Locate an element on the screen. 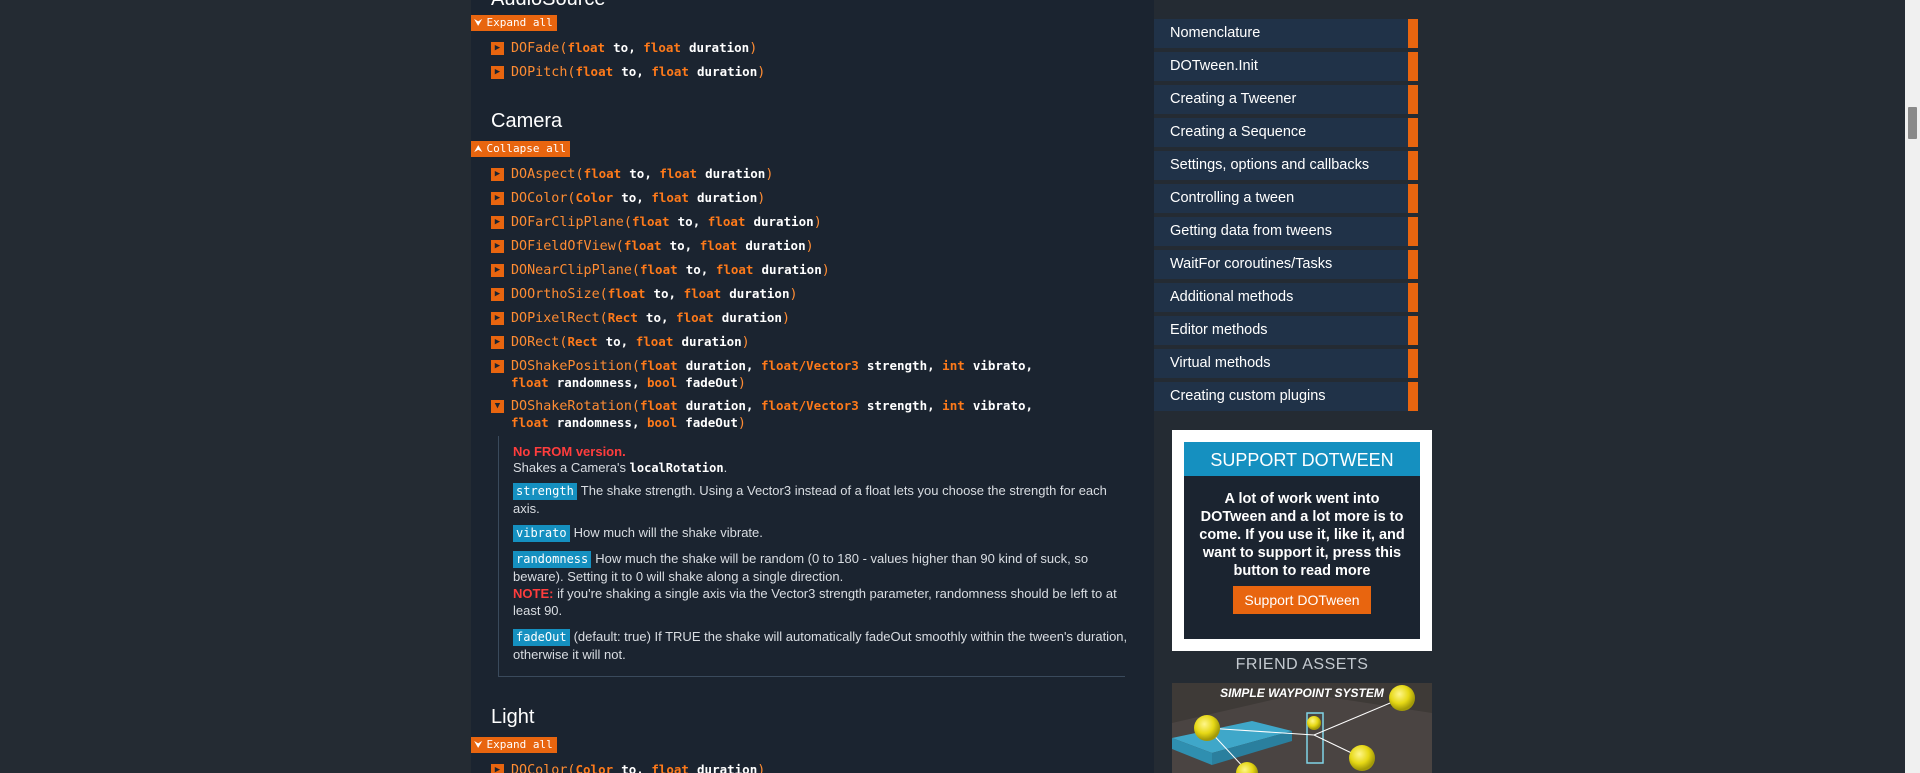 The width and height of the screenshot is (1920, 773). support-title: SUPPORT DOTWEEN is located at coordinates (1302, 459).